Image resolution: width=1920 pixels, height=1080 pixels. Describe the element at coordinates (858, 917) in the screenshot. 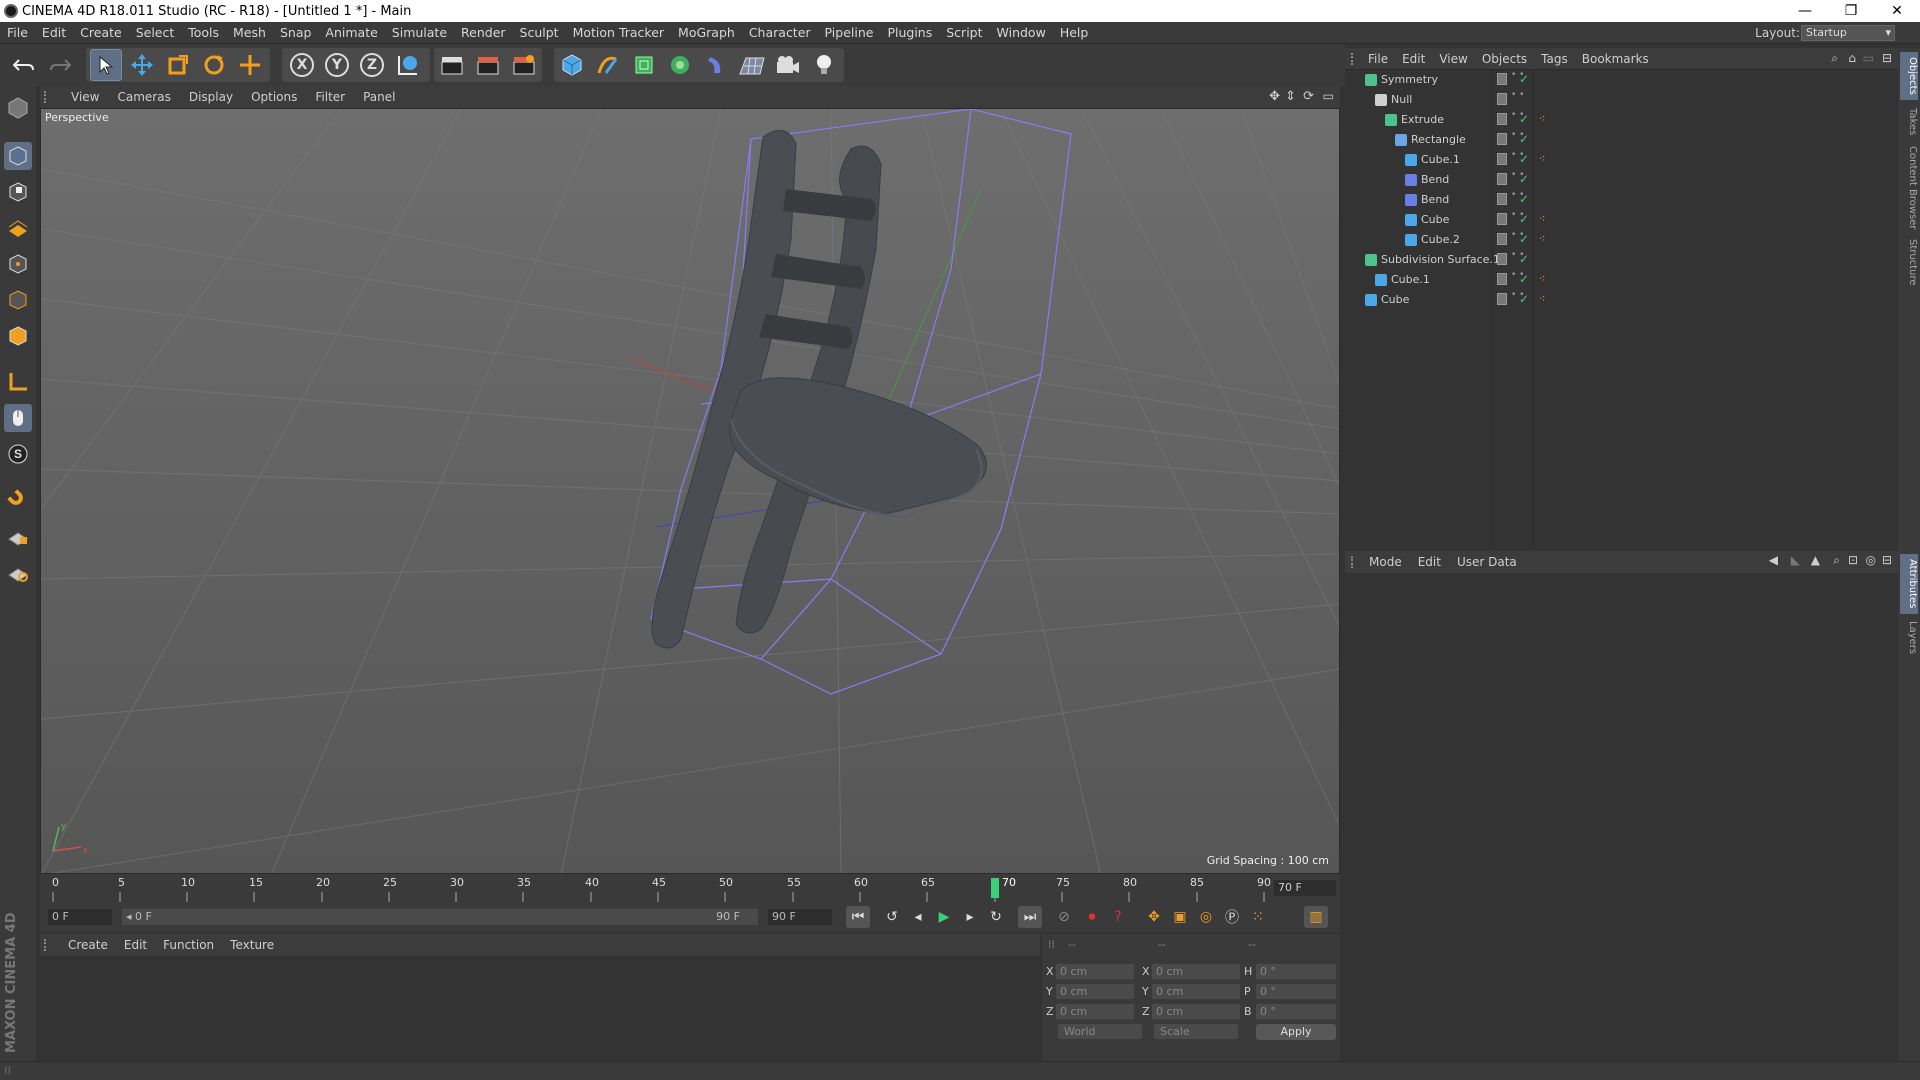

I see `goto-start-button: ⏮` at that location.